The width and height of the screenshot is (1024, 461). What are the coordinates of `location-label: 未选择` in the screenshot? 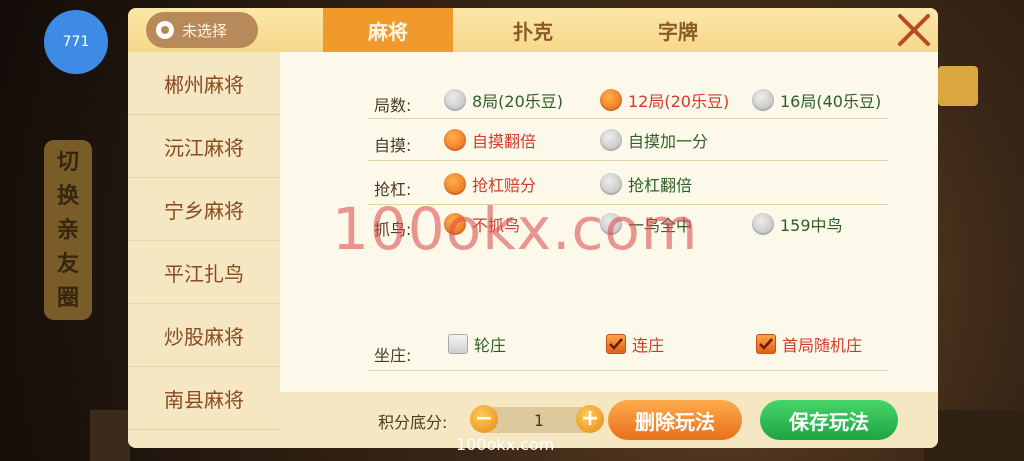 It's located at (205, 30).